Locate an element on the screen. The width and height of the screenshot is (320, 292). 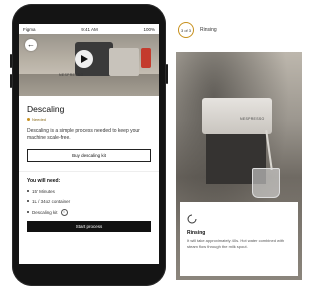
step-counter: 3 of 3 is located at coordinates (185, 30).